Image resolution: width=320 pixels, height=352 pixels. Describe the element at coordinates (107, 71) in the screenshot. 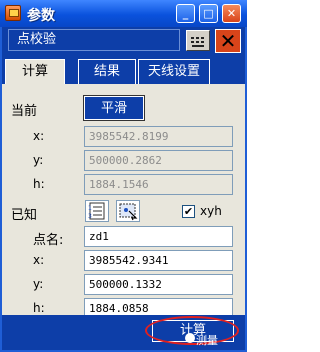

I see `tab-results: 结果` at that location.